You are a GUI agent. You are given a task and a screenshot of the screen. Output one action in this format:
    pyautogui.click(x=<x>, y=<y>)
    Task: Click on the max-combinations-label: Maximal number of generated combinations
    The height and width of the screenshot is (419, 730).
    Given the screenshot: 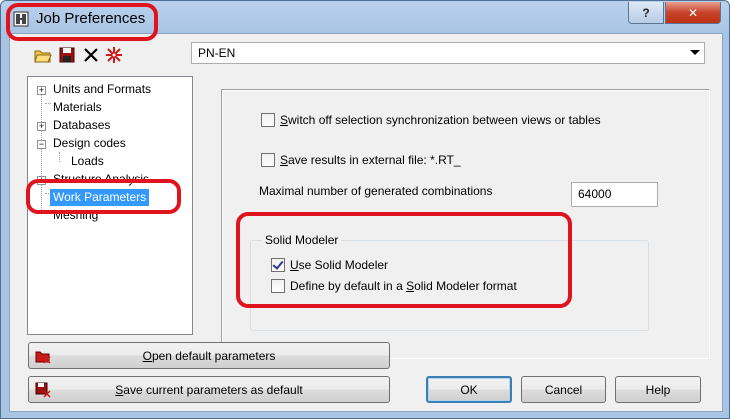 What is the action you would take?
    pyautogui.click(x=376, y=191)
    